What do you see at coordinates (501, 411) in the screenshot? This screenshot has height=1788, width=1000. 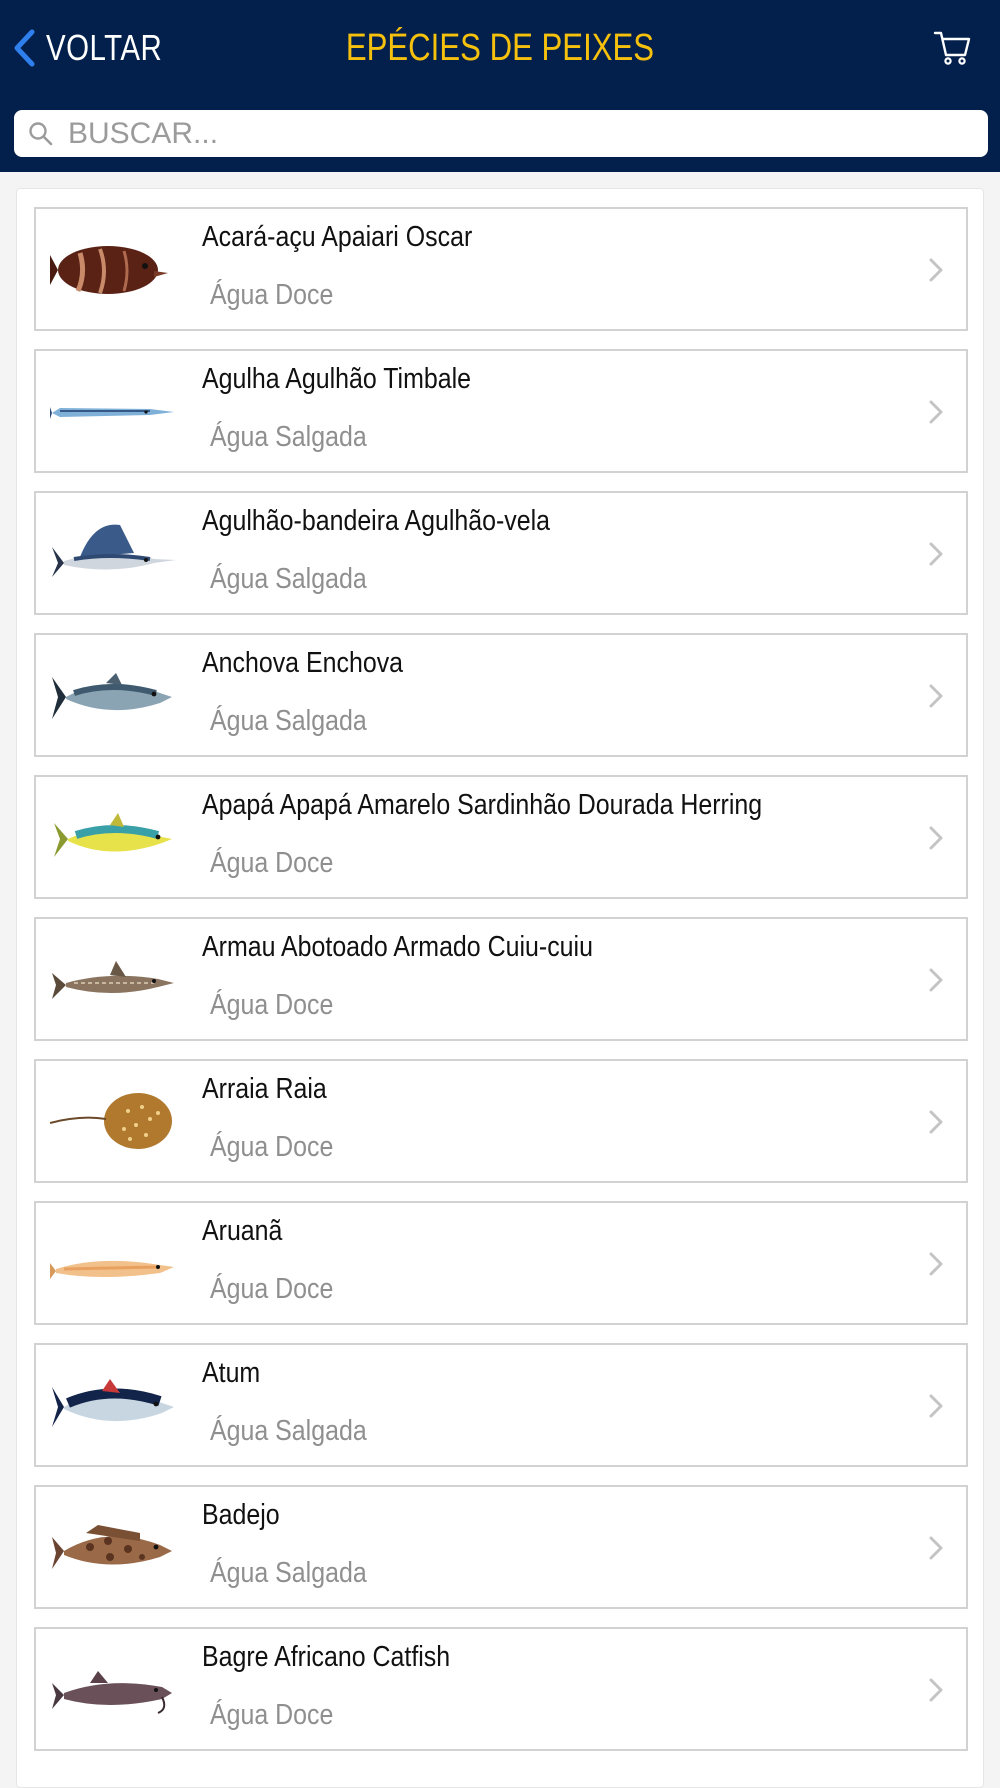 I see `species-row: Agulha Agulhão Timbale Água Salgada` at bounding box center [501, 411].